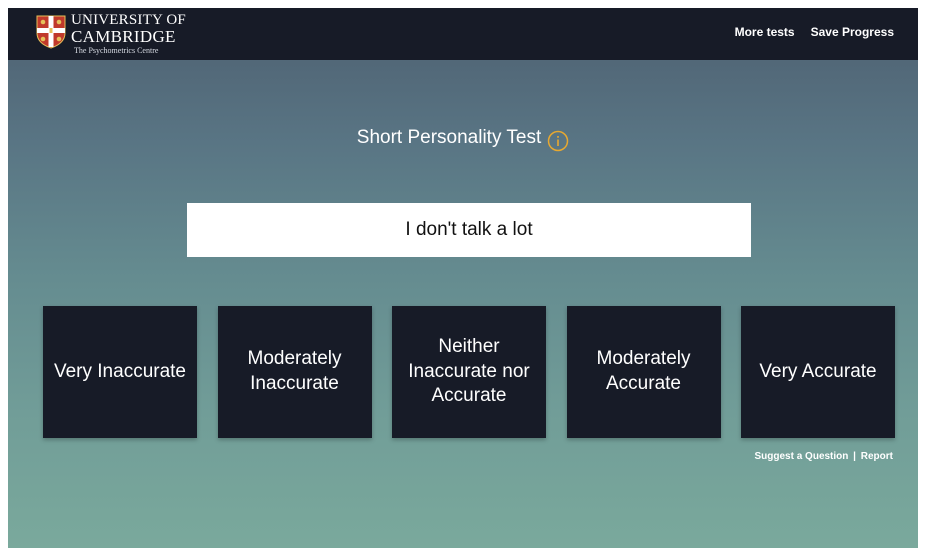 Image resolution: width=926 pixels, height=556 pixels. Describe the element at coordinates (51, 32) in the screenshot. I see `university-shield-icon` at that location.